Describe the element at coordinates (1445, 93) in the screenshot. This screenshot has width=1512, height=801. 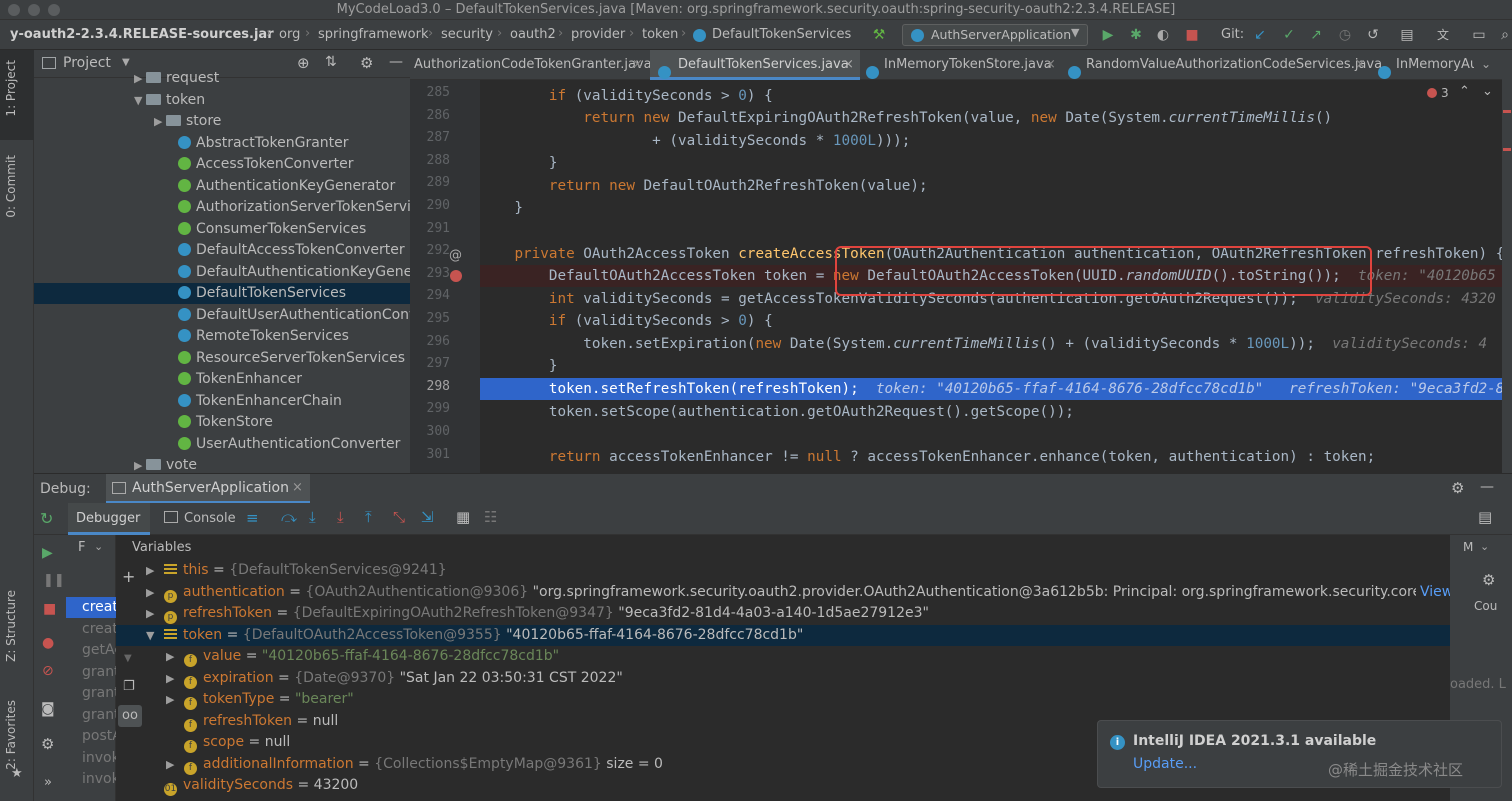
I see `warning-count: 3` at that location.